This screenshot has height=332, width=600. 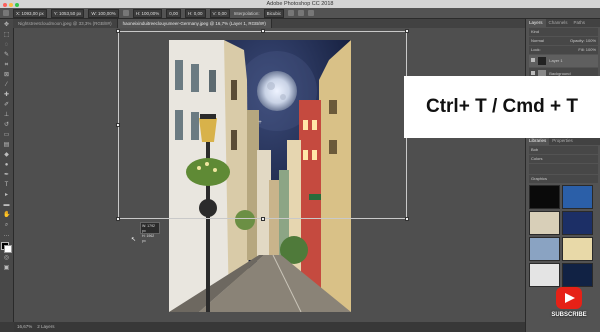 What do you see at coordinates (11, 5) in the screenshot?
I see `minimize-icon` at bounding box center [11, 5].